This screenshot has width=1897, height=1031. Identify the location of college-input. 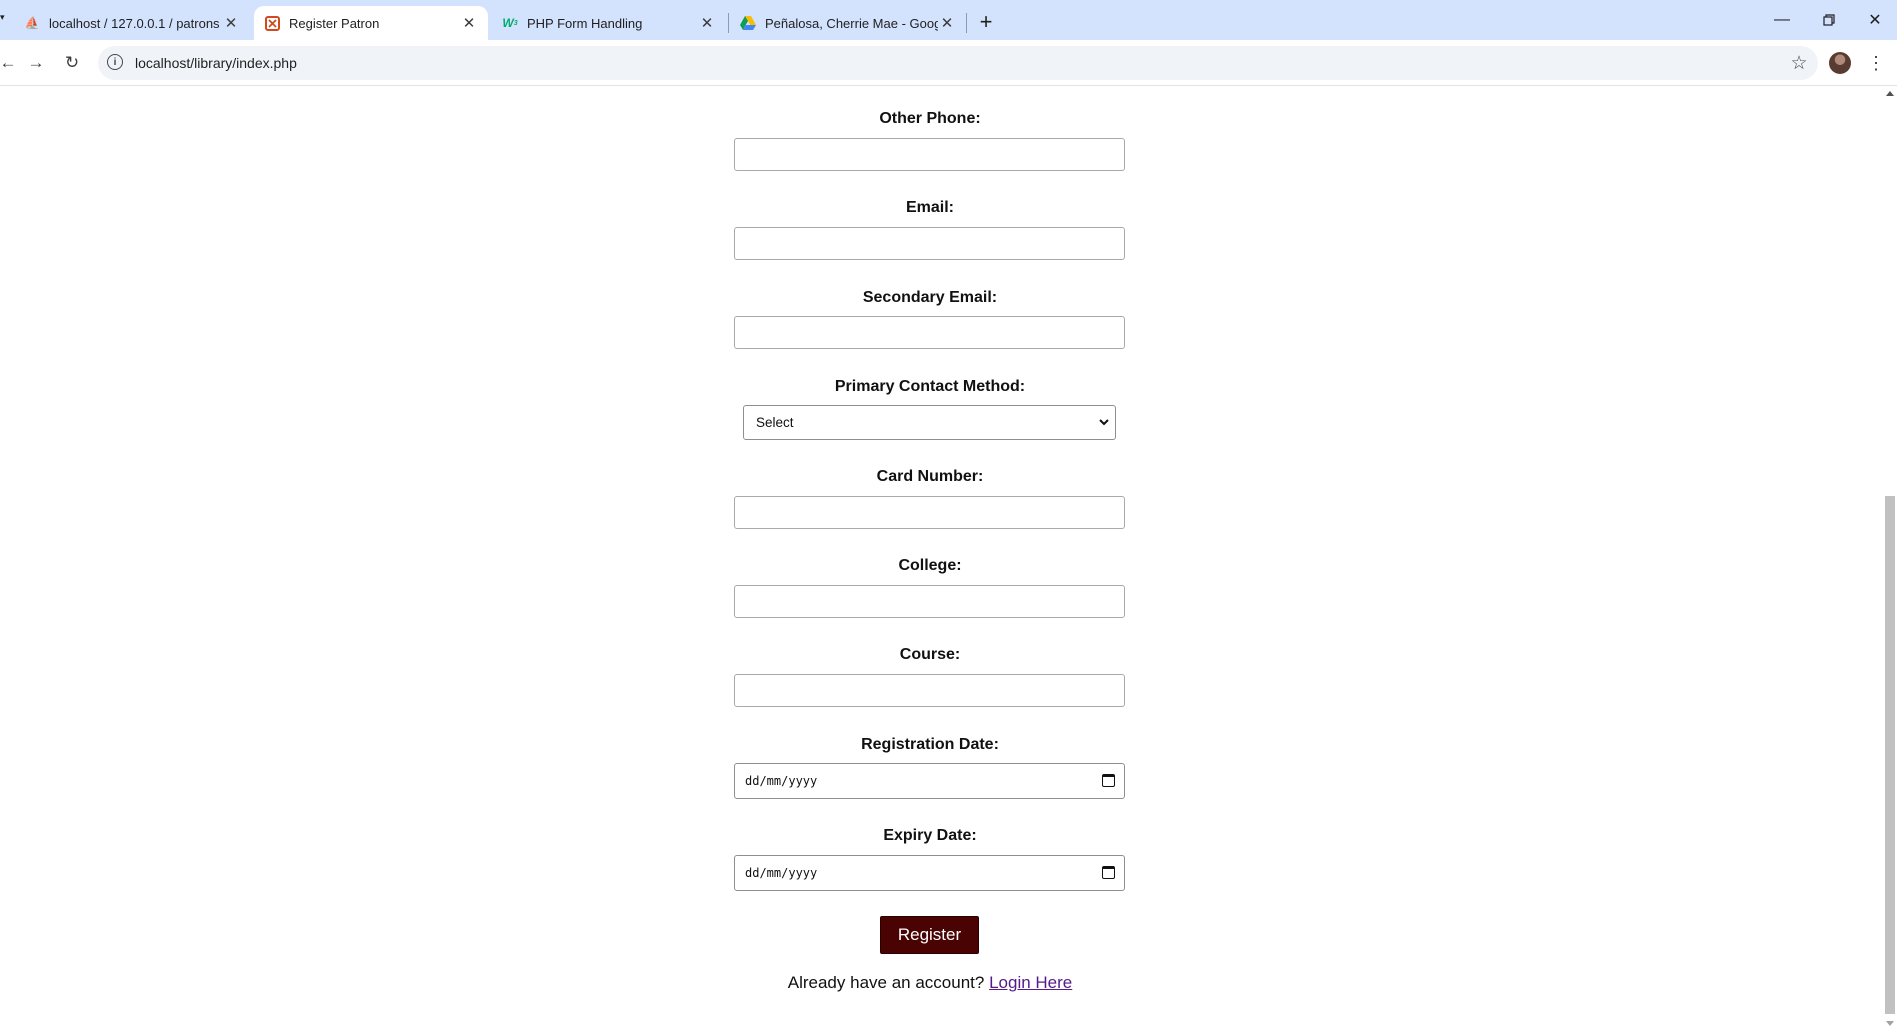
(929, 601).